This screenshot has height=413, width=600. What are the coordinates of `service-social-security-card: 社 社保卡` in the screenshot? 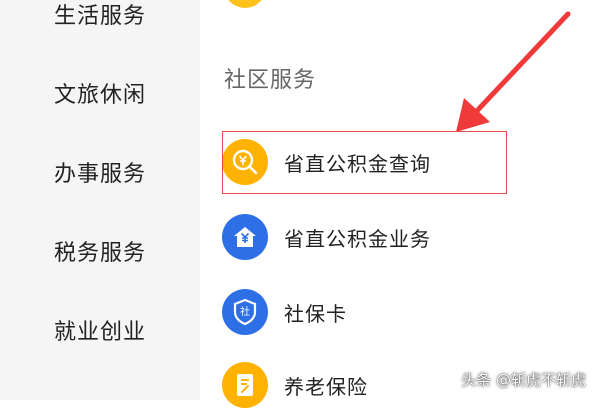 It's located at (367, 312).